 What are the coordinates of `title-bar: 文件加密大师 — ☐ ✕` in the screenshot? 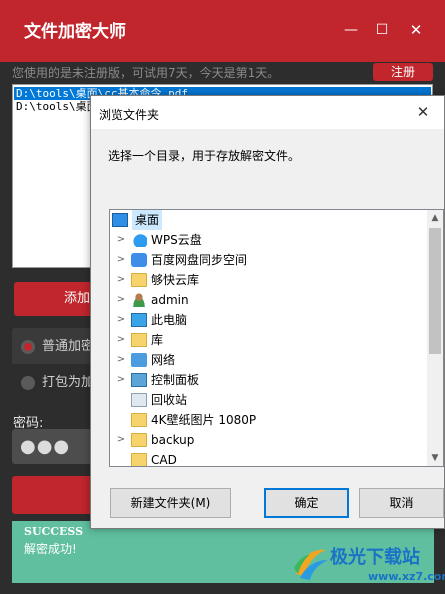 It's located at (222, 31).